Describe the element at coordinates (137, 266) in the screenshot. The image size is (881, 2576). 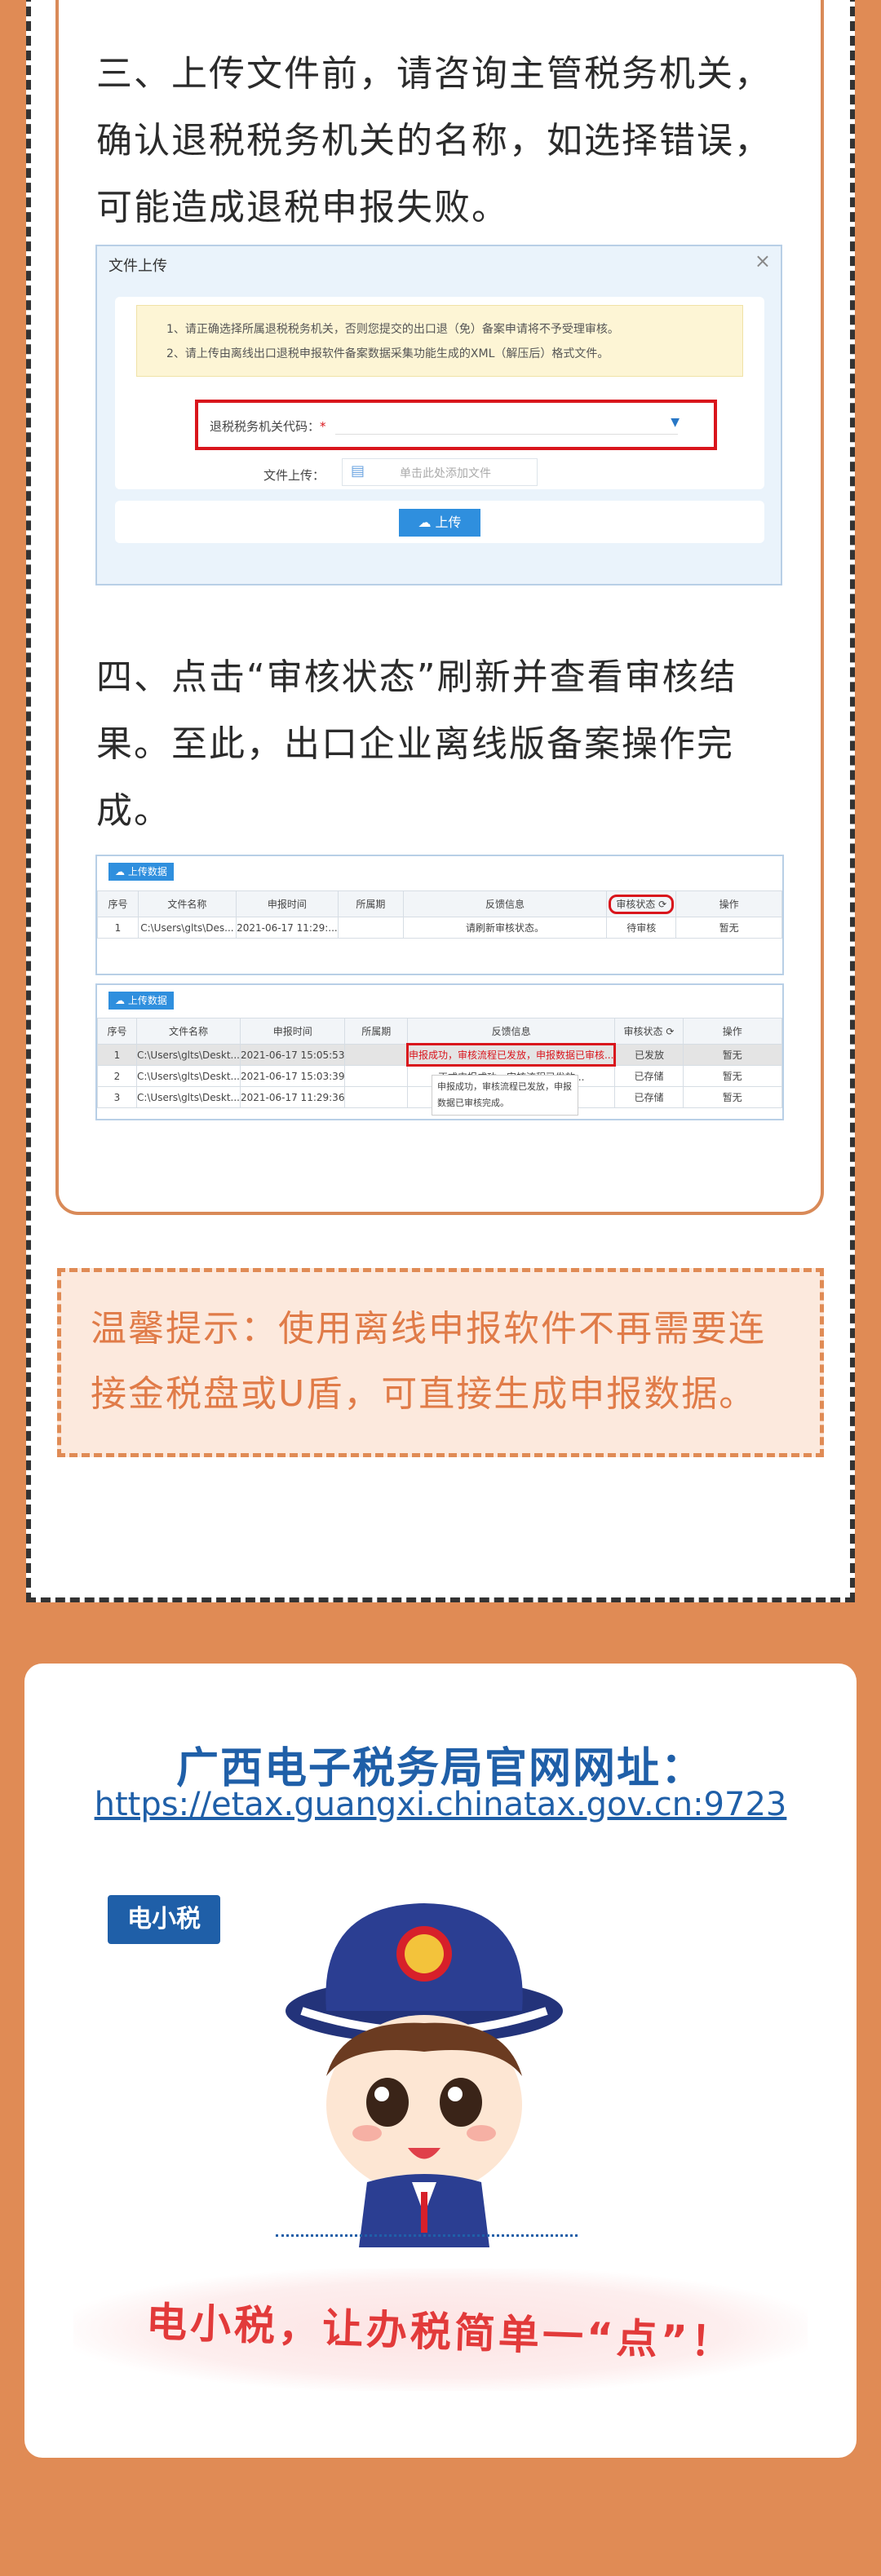
I see `dialog-title: 文件上传` at that location.